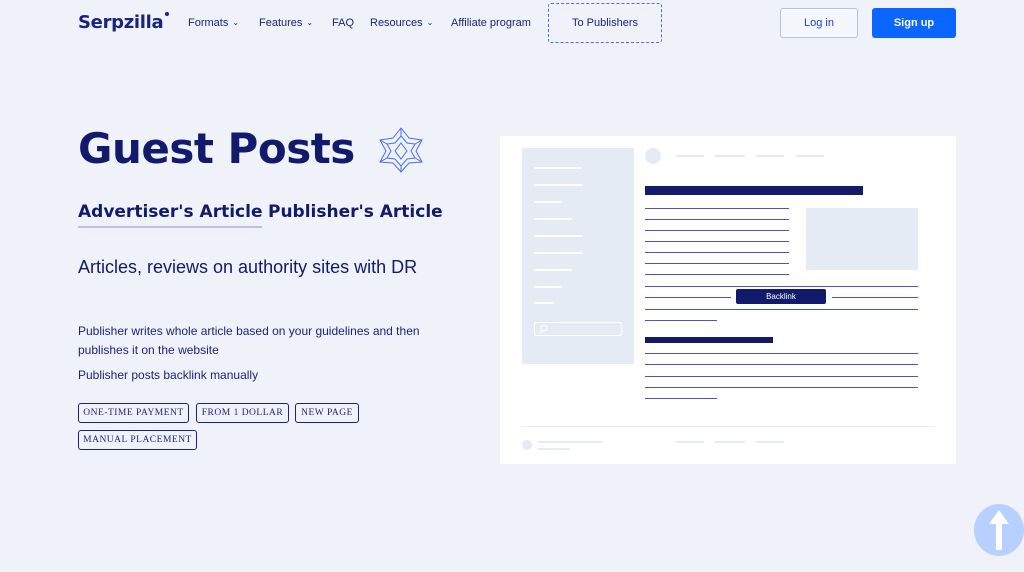 The image size is (1024, 572). Describe the element at coordinates (355, 212) in the screenshot. I see `tab-publishers-article: Publisher's Article` at that location.